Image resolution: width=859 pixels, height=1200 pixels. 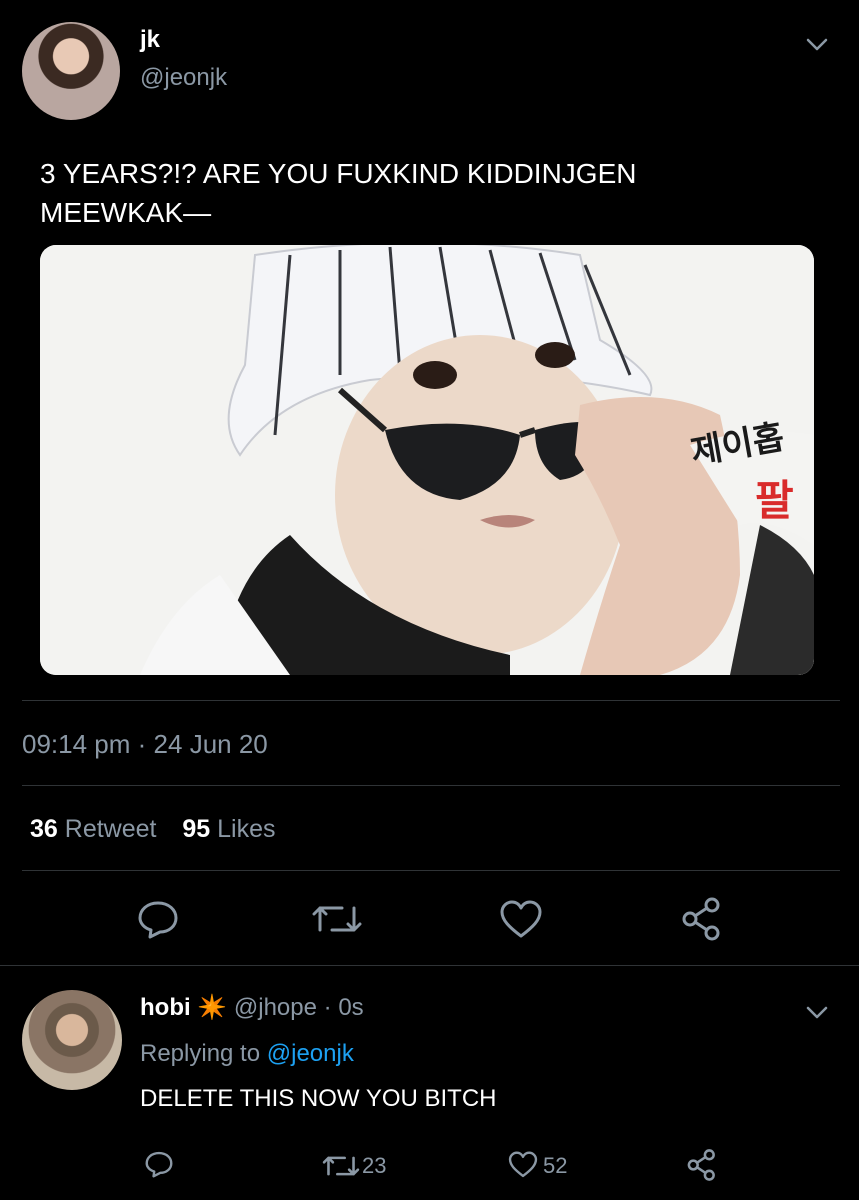 What do you see at coordinates (165, 1007) in the screenshot?
I see `reply-author-name: hobi` at bounding box center [165, 1007].